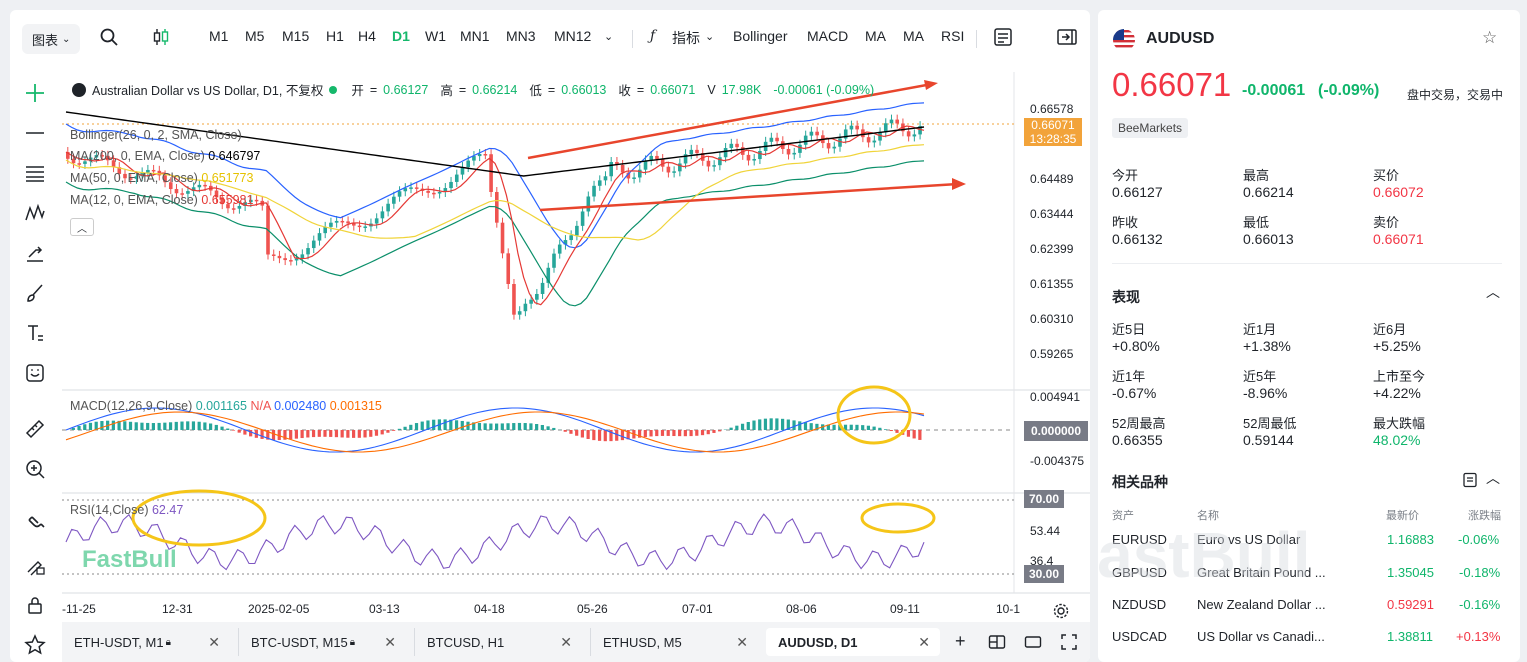 This screenshot has width=1527, height=662. I want to click on tab-eth-usdt: ETH-USDT, M1 🔒︎ ✕, so click(146, 642).